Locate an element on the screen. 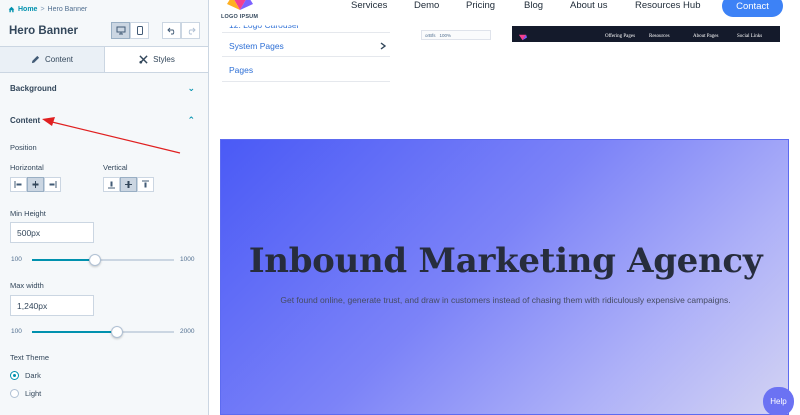 This screenshot has width=800, height=415. text-theme-dark-option: Dark is located at coordinates (25, 375).